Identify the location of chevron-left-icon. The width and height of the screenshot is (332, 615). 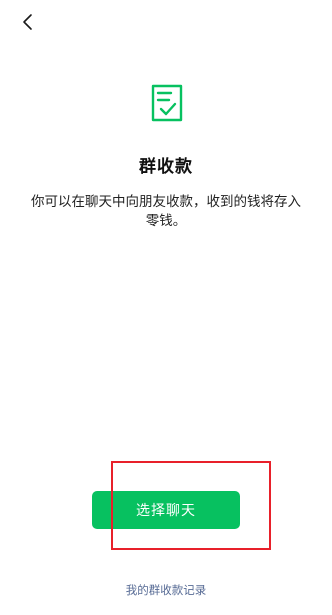
(27, 22).